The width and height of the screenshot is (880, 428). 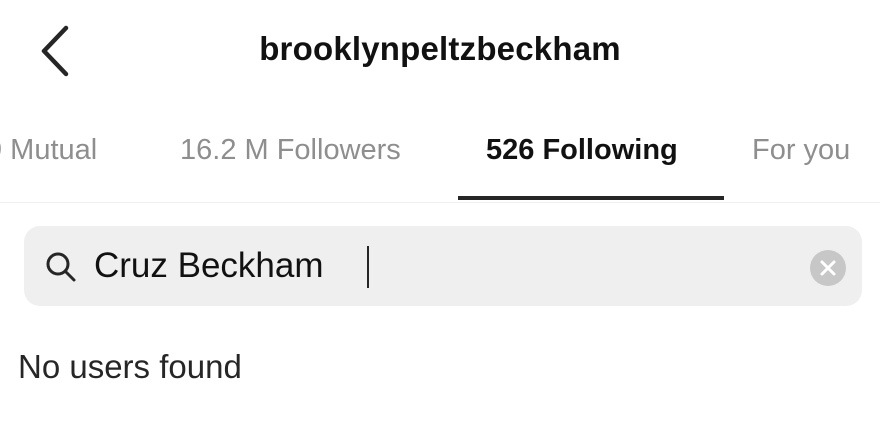 What do you see at coordinates (368, 267) in the screenshot?
I see `text-cursor` at bounding box center [368, 267].